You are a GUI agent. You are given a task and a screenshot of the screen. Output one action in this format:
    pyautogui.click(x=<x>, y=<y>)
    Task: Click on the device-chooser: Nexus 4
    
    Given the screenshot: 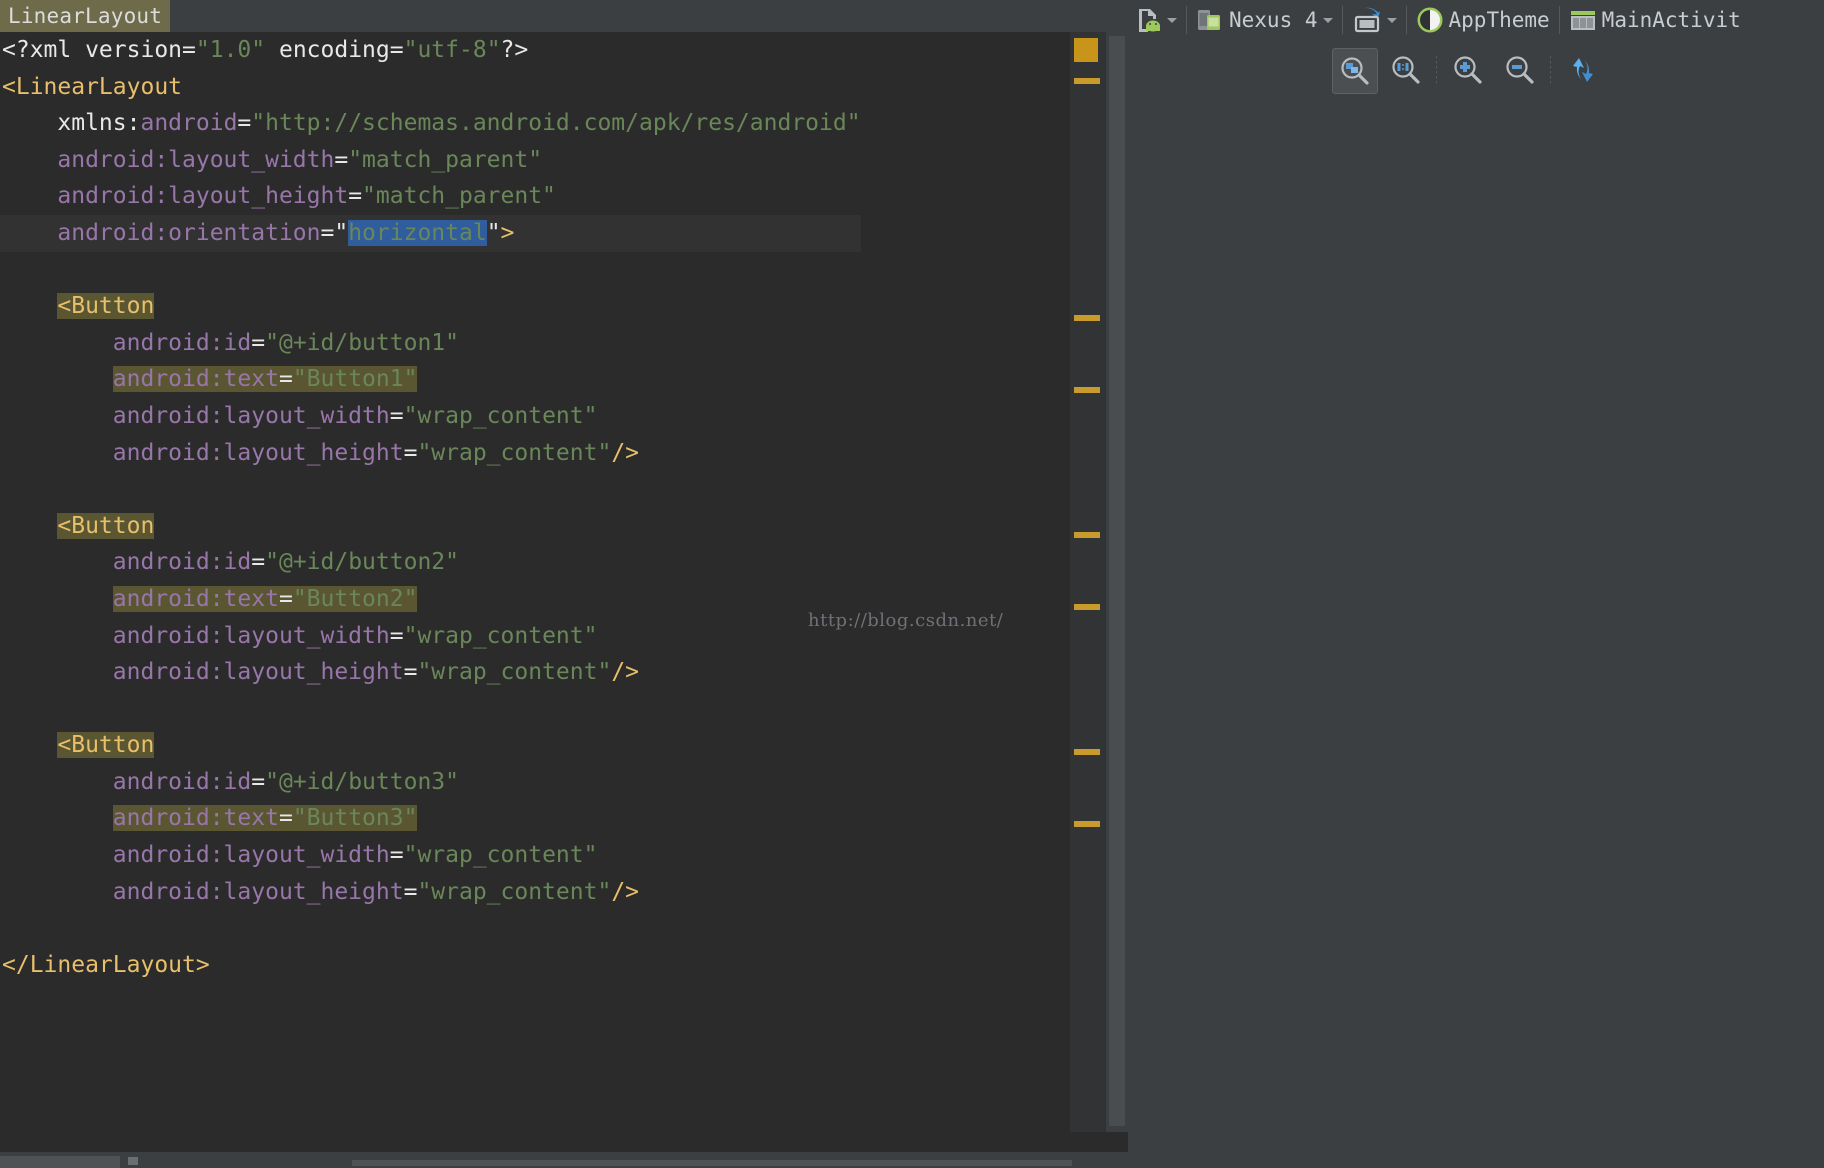 What is the action you would take?
    pyautogui.click(x=1264, y=20)
    